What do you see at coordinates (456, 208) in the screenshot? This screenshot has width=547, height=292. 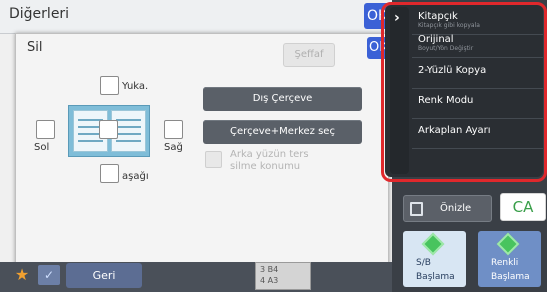 I see `preview-label: Önizle` at bounding box center [456, 208].